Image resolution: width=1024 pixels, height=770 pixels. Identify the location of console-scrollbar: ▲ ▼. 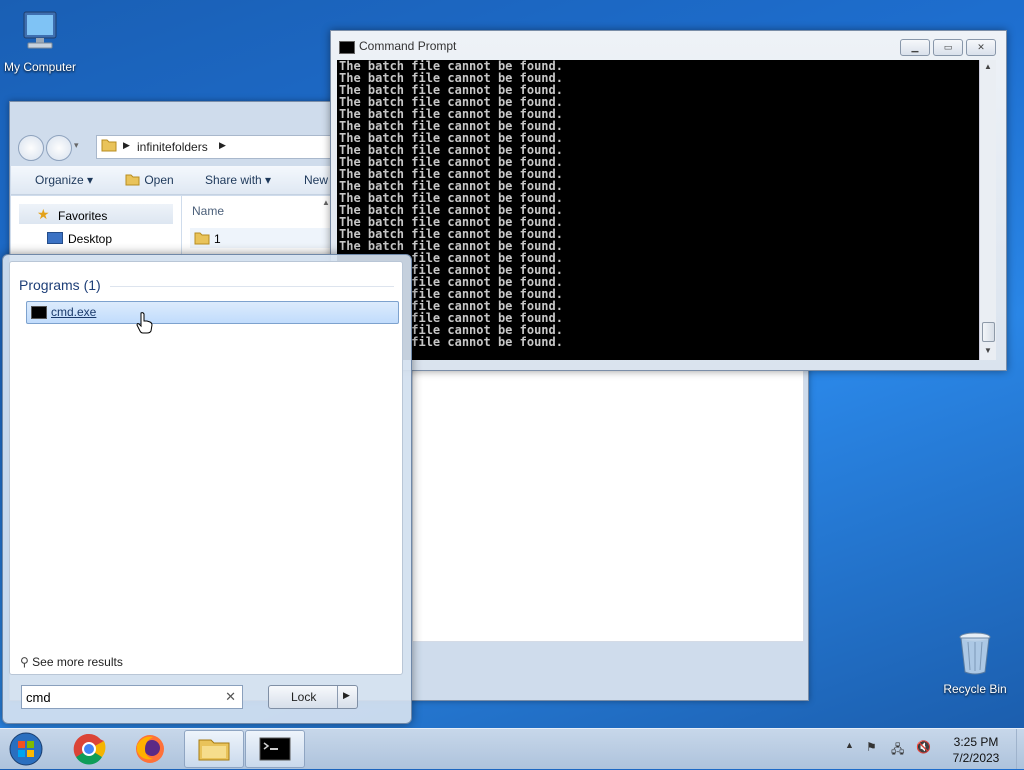
(987, 210).